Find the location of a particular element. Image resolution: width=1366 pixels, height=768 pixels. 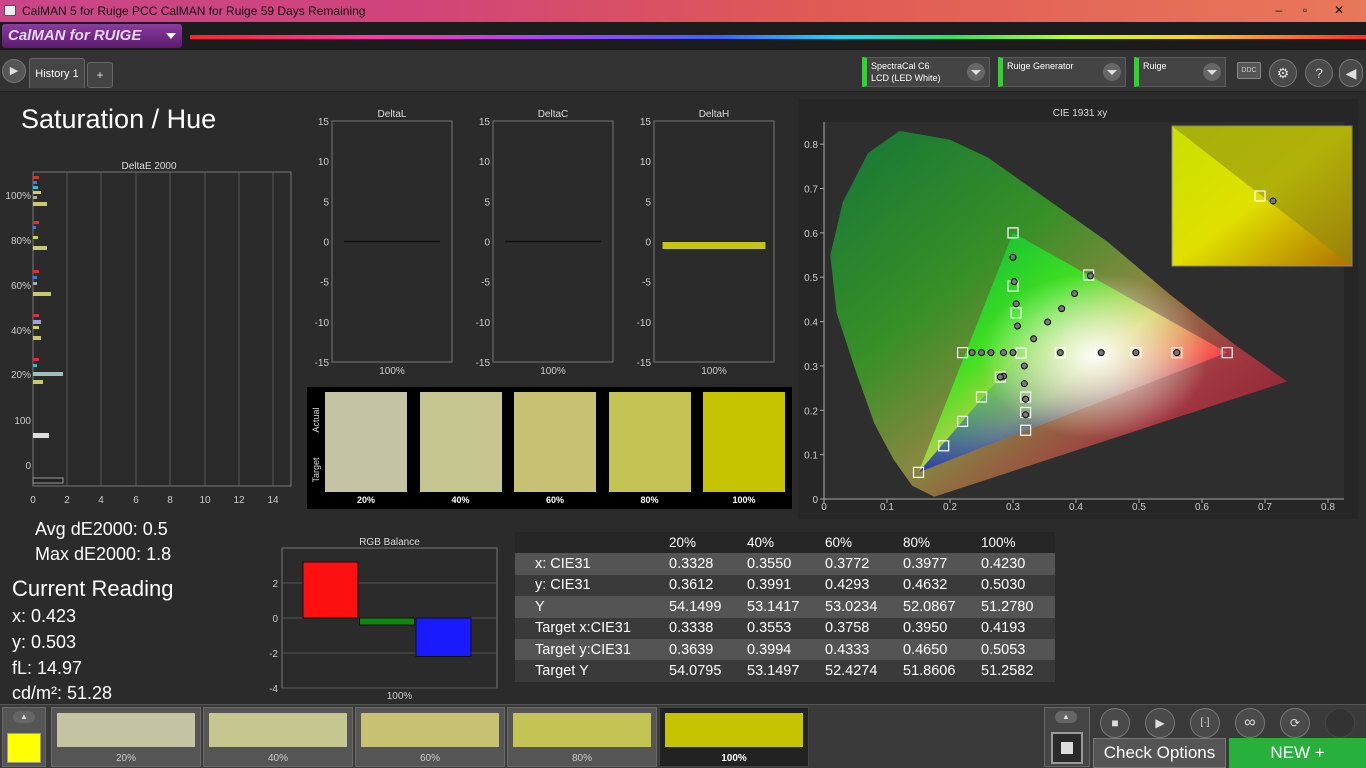

infinity-loop-icon: ∞ is located at coordinates (1250, 723).